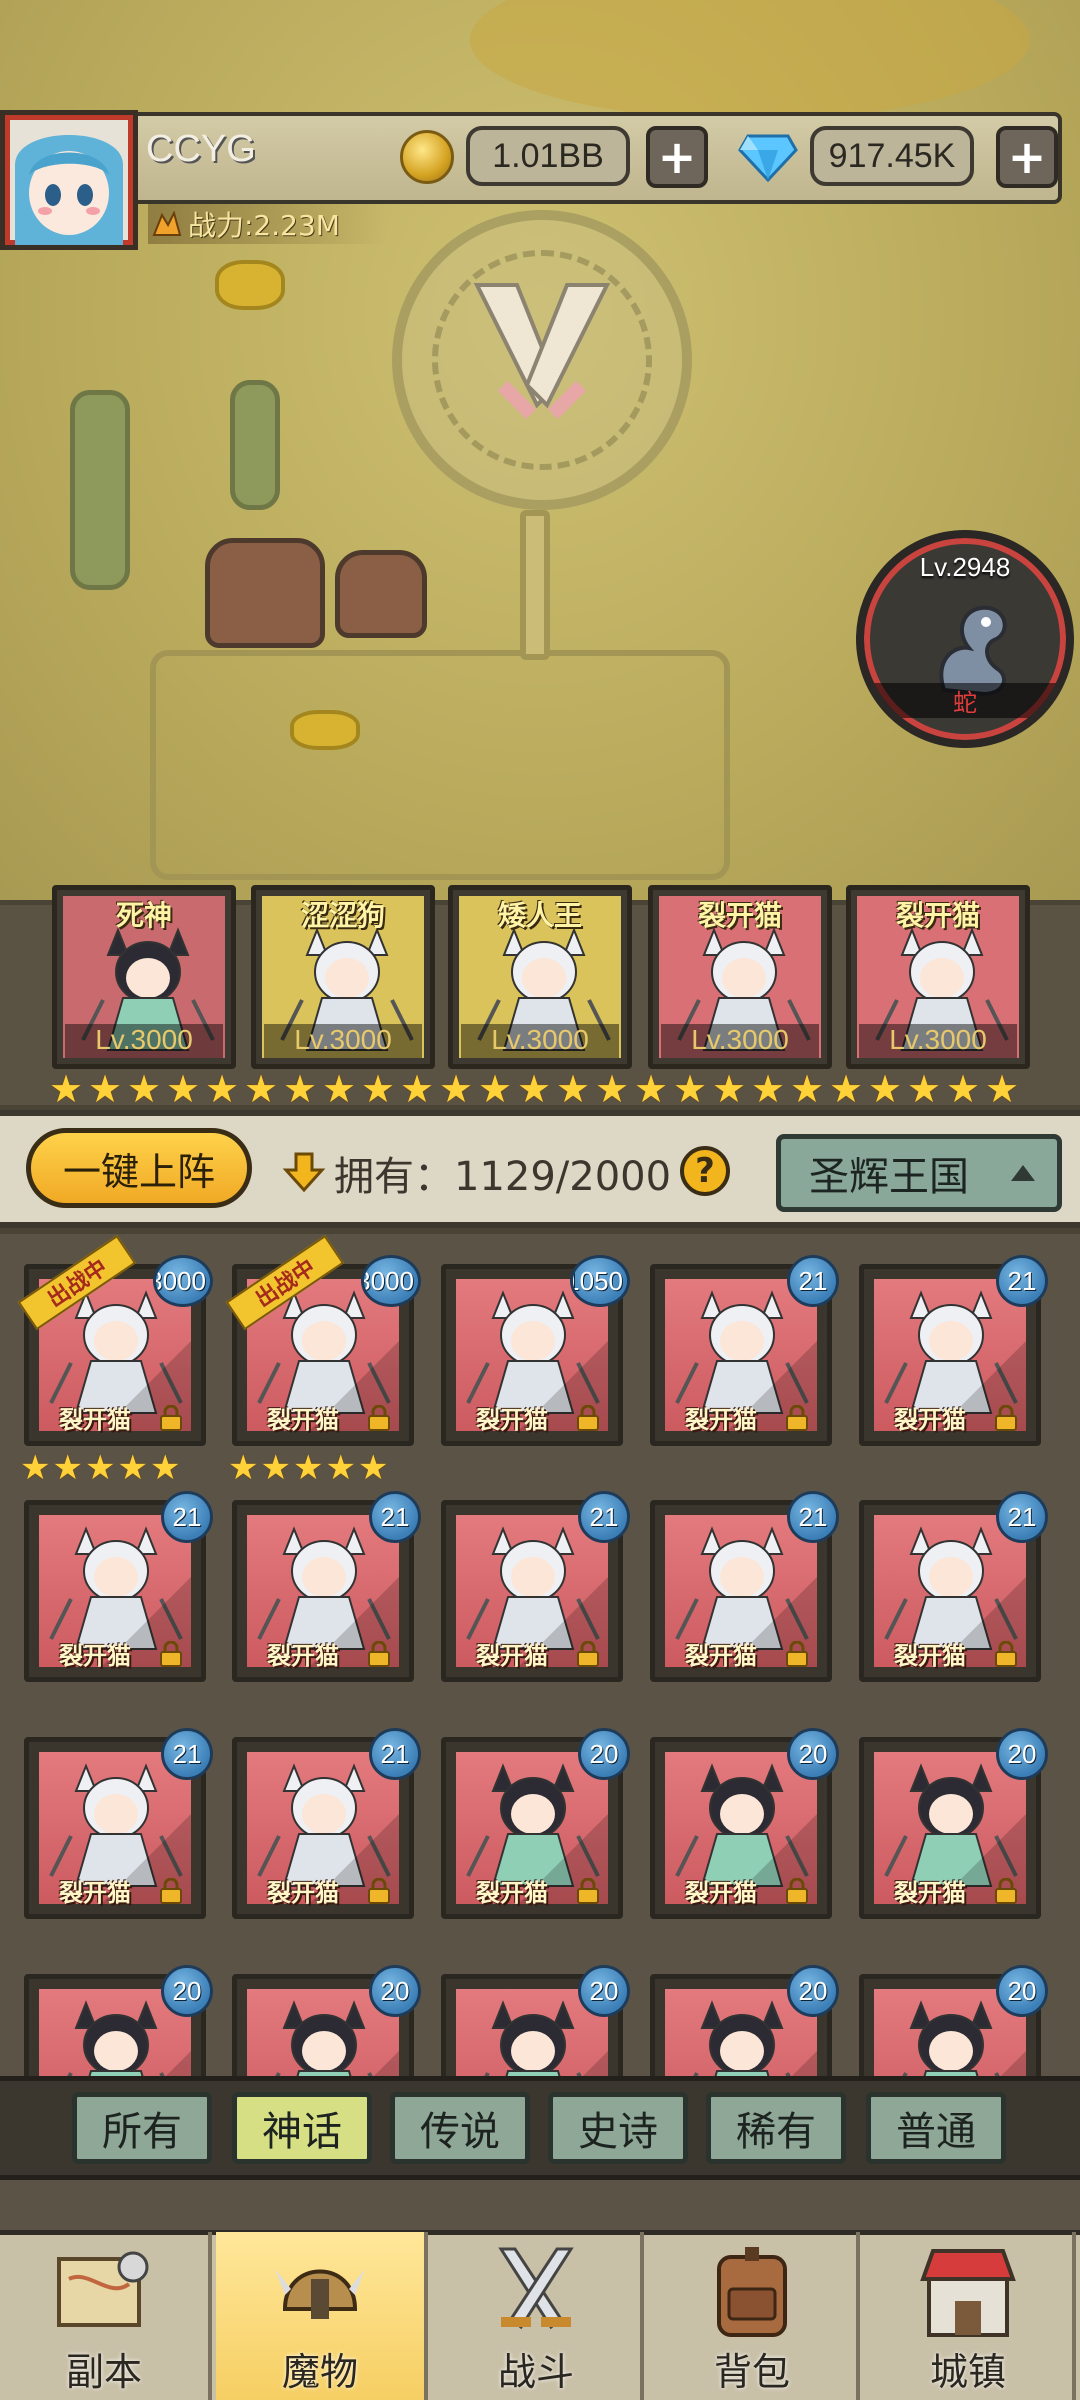 Image resolution: width=1080 pixels, height=2400 pixels. I want to click on rock, so click(381, 594).